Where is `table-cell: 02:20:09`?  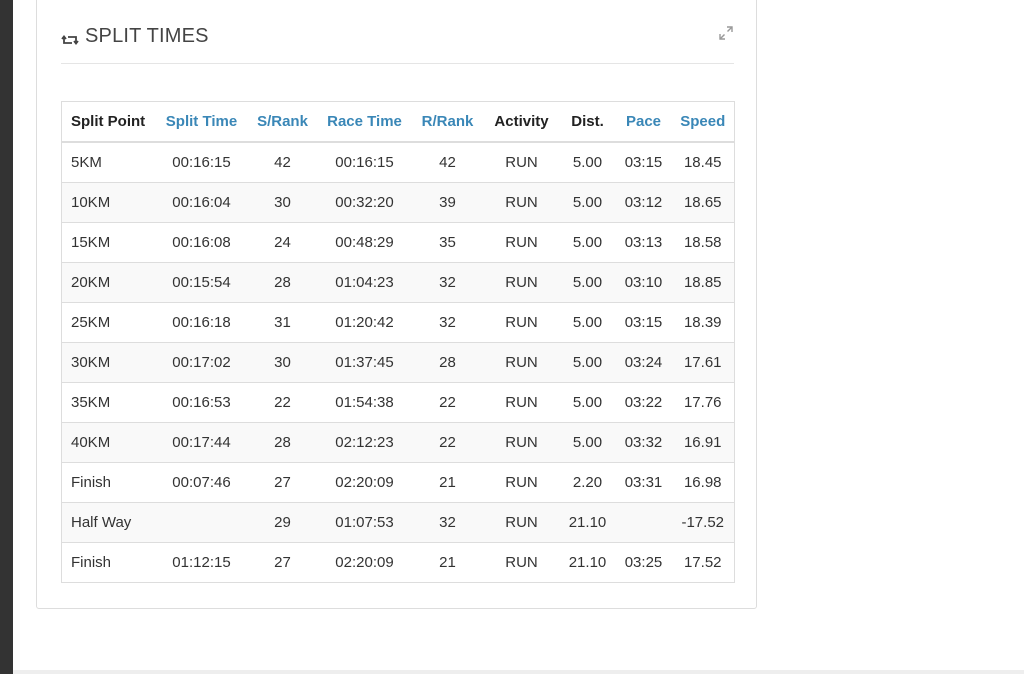
table-cell: 02:20:09 is located at coordinates (364, 562).